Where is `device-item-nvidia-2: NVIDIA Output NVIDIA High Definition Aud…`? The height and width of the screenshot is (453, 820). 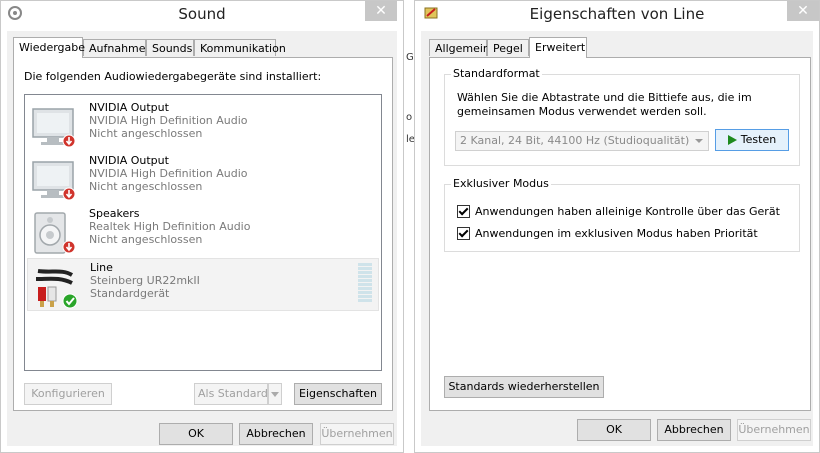 device-item-nvidia-2: NVIDIA Output NVIDIA High Definition Aud… is located at coordinates (203, 177).